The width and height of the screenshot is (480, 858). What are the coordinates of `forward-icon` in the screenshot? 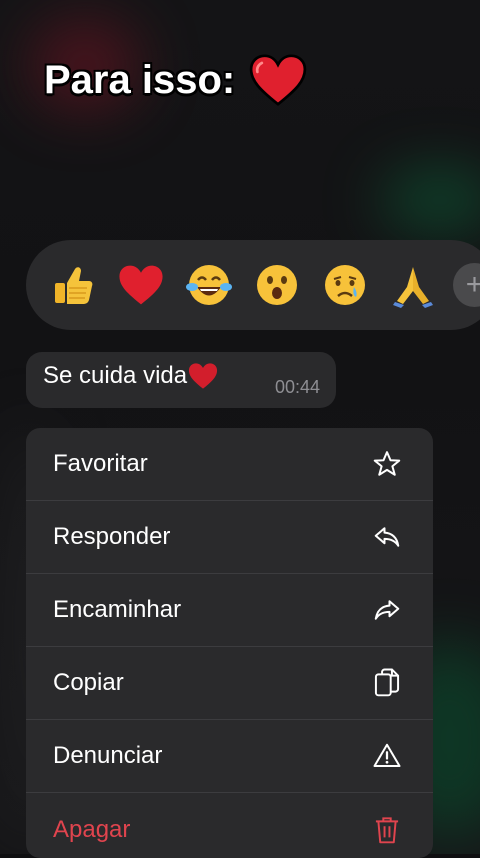 It's located at (387, 610).